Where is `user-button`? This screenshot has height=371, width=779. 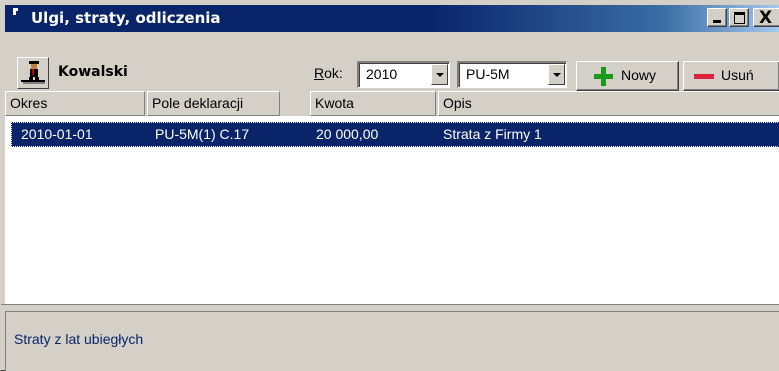
user-button is located at coordinates (33, 73).